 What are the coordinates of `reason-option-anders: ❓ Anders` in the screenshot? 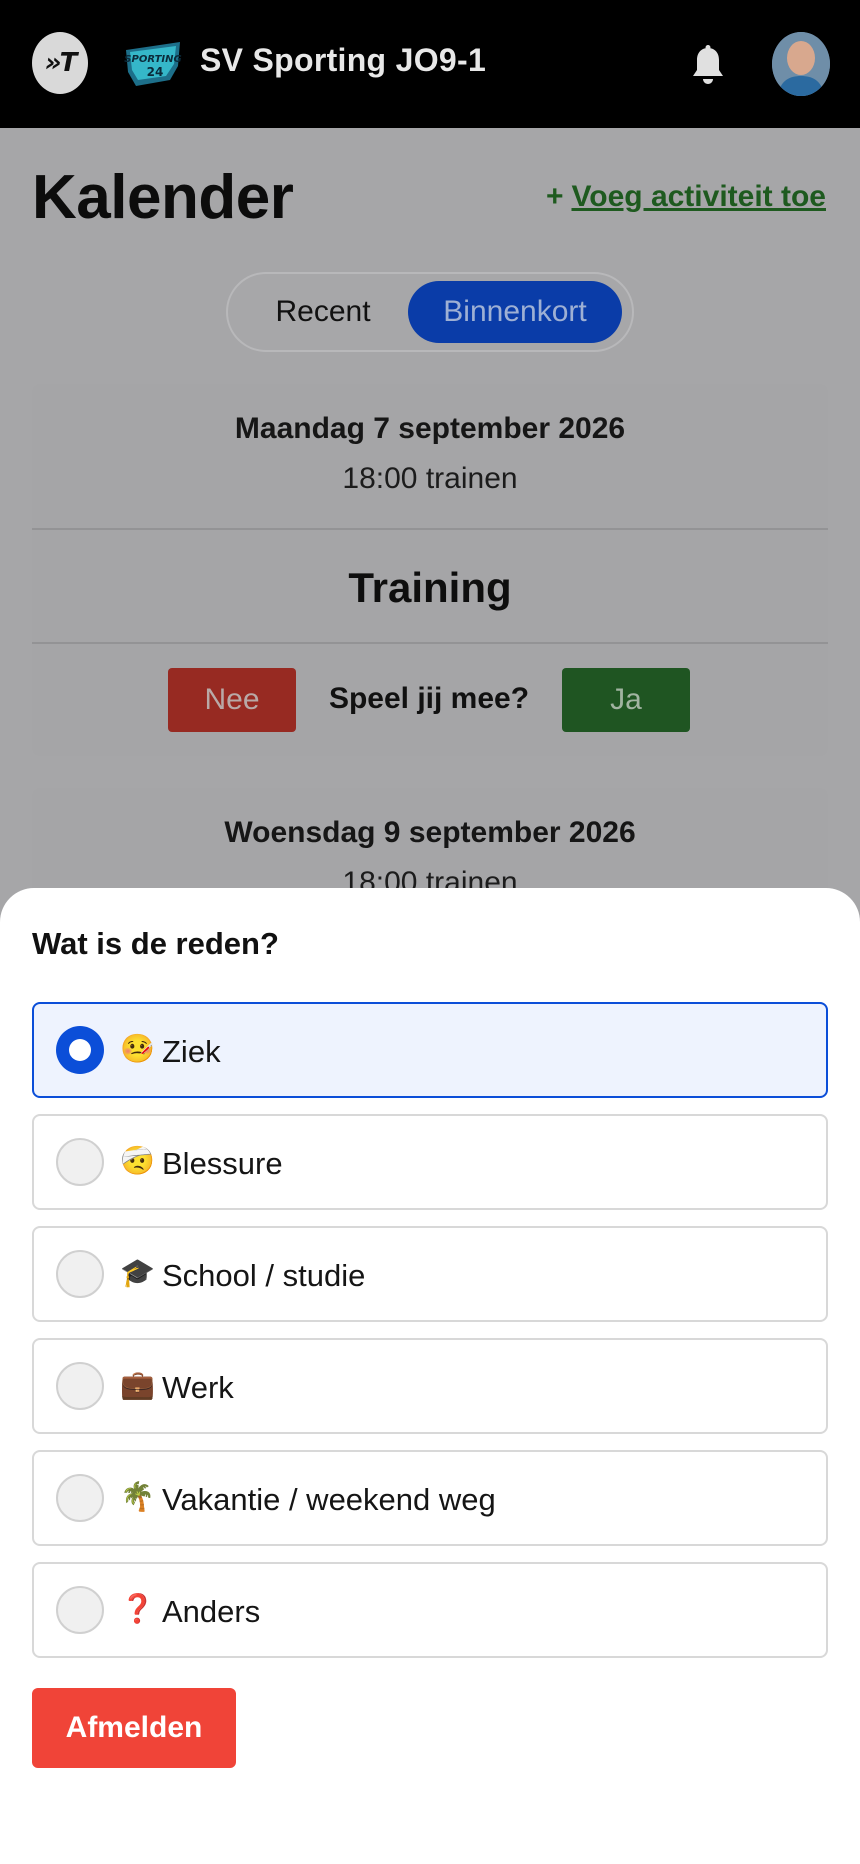 It's located at (430, 1610).